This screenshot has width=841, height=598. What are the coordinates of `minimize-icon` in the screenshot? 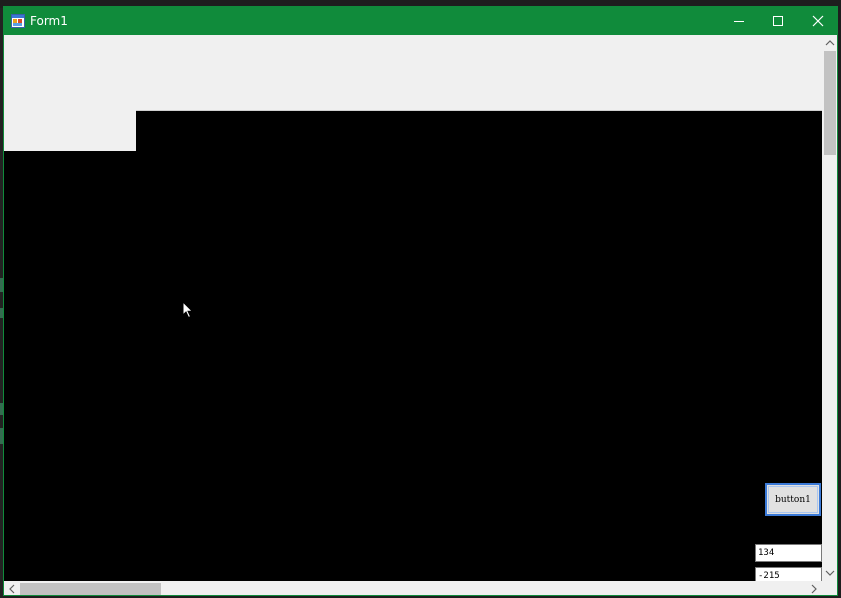 It's located at (739, 21).